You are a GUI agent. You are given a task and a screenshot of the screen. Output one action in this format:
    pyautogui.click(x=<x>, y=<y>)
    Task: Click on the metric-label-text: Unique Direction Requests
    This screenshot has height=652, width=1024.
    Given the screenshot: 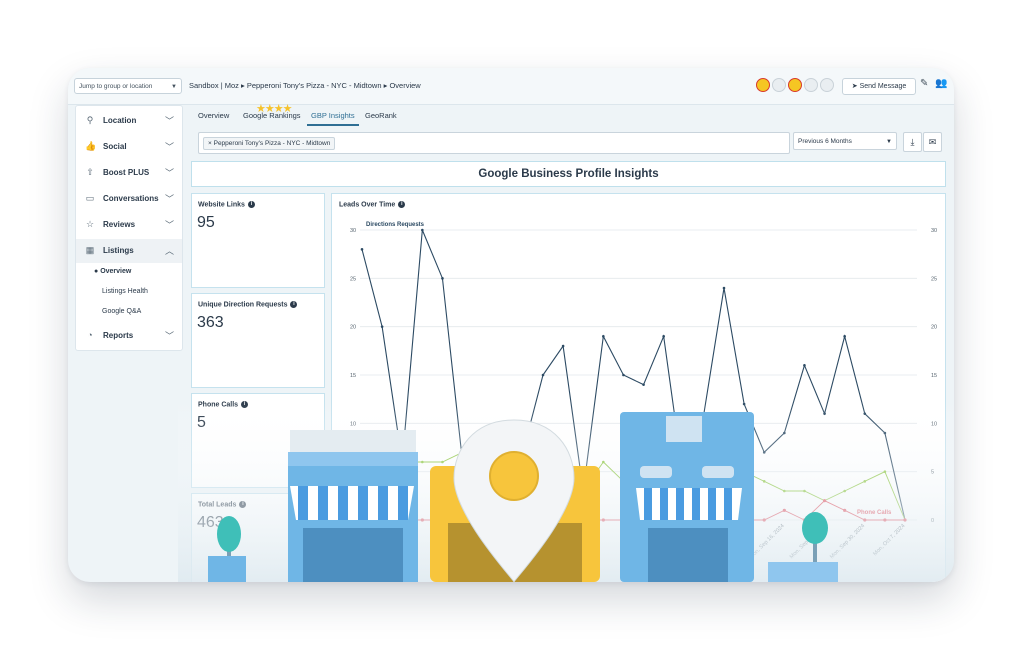 What is the action you would take?
    pyautogui.click(x=243, y=305)
    